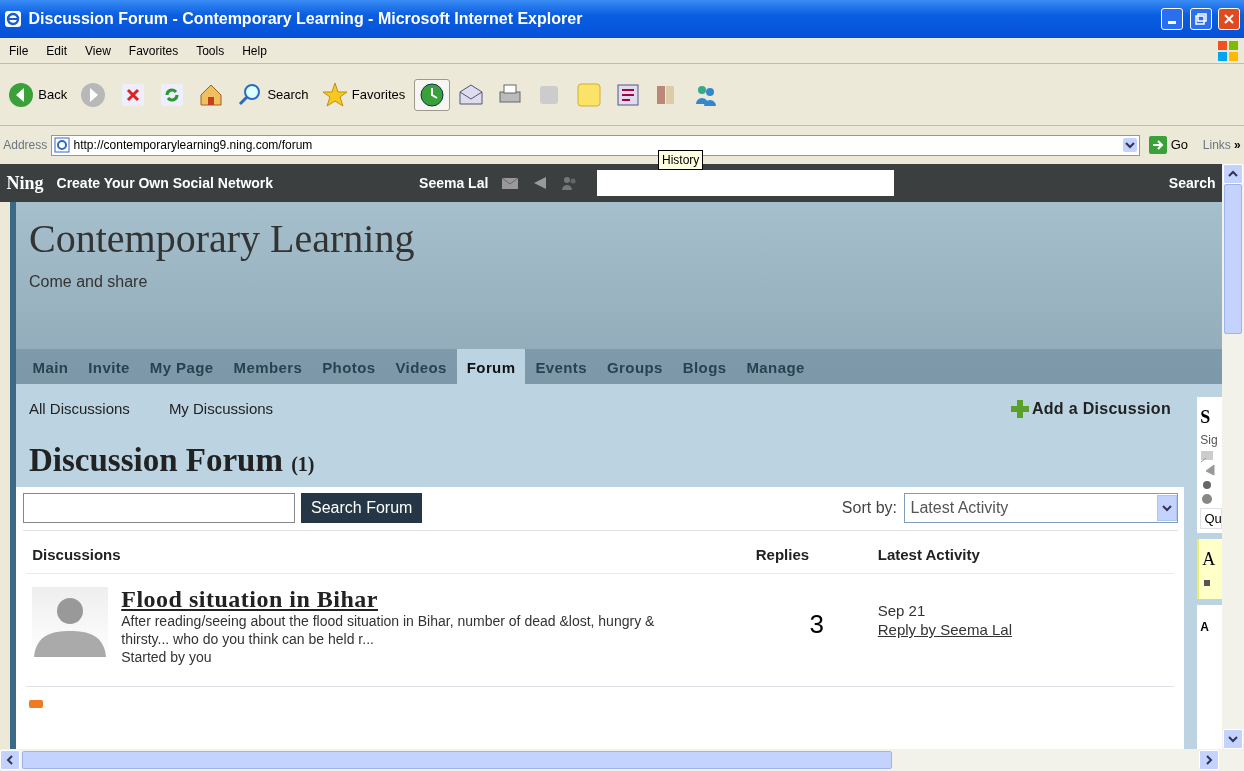 The width and height of the screenshot is (1244, 771). What do you see at coordinates (61, 145) in the screenshot?
I see `page-icon` at bounding box center [61, 145].